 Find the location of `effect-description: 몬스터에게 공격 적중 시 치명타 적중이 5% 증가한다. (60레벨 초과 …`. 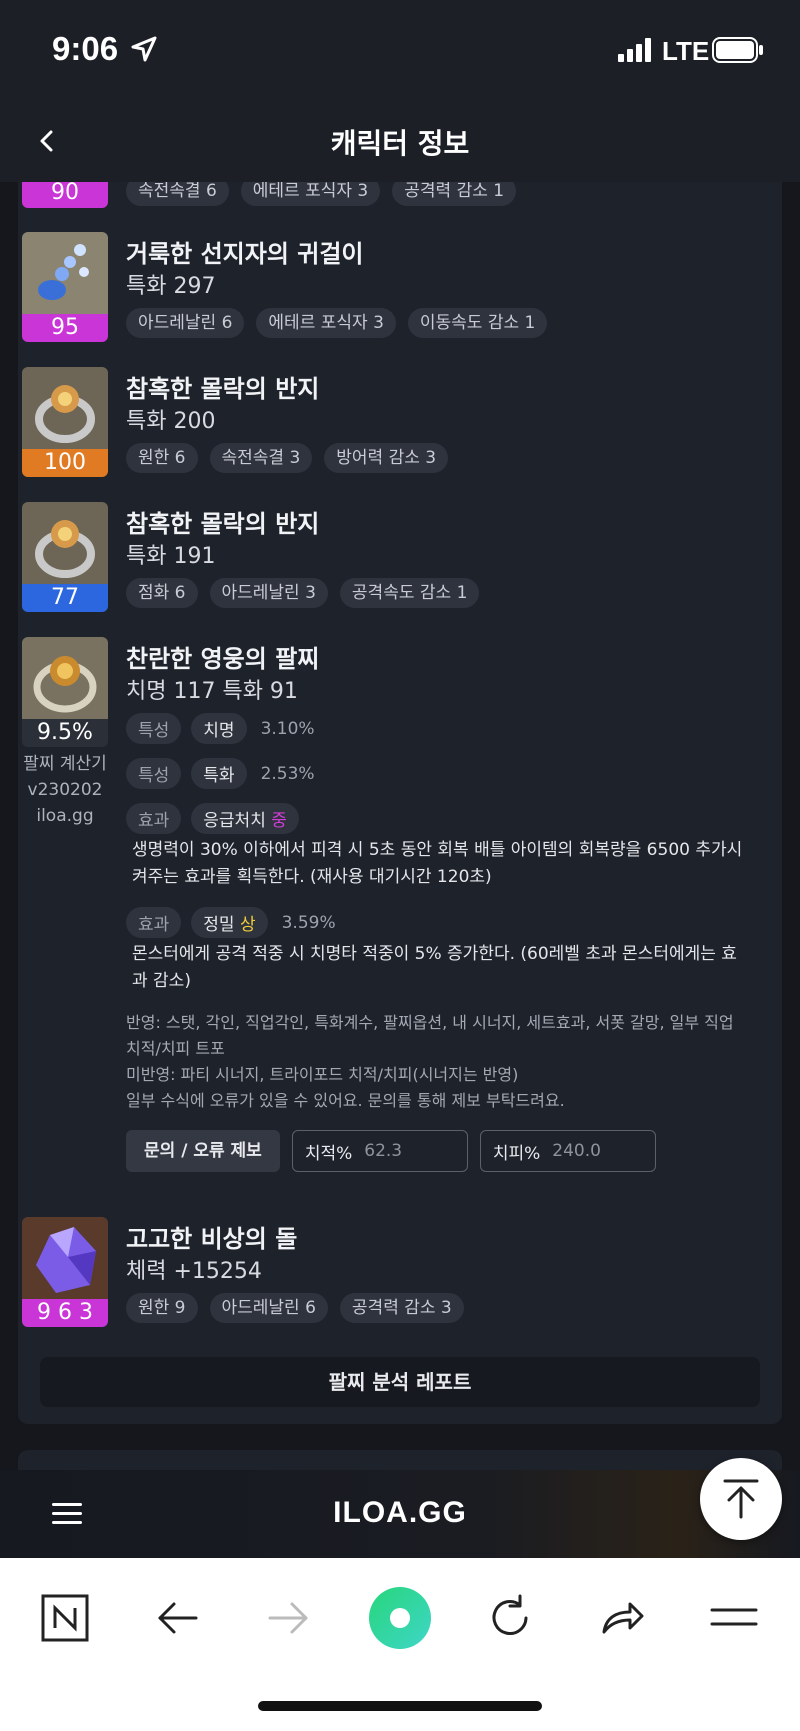

effect-description: 몬스터에게 공격 적중 시 치명타 적중이 5% 증가한다. (60레벨 초과 … is located at coordinates (434, 967).